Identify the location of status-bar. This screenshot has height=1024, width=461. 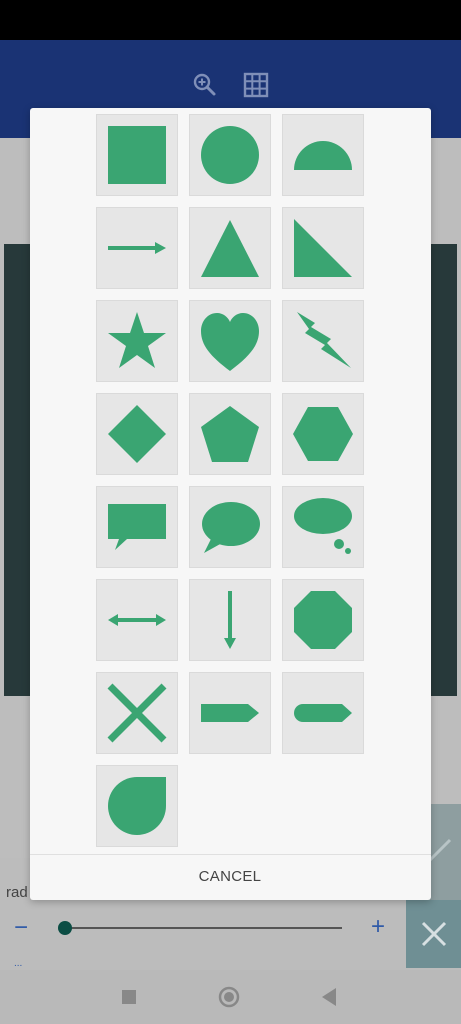
(230, 20).